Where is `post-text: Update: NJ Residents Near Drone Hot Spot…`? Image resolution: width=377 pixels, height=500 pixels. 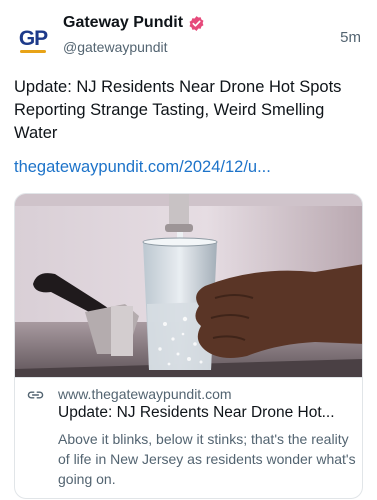 post-text: Update: NJ Residents Near Drone Hot Spot… is located at coordinates (178, 110).